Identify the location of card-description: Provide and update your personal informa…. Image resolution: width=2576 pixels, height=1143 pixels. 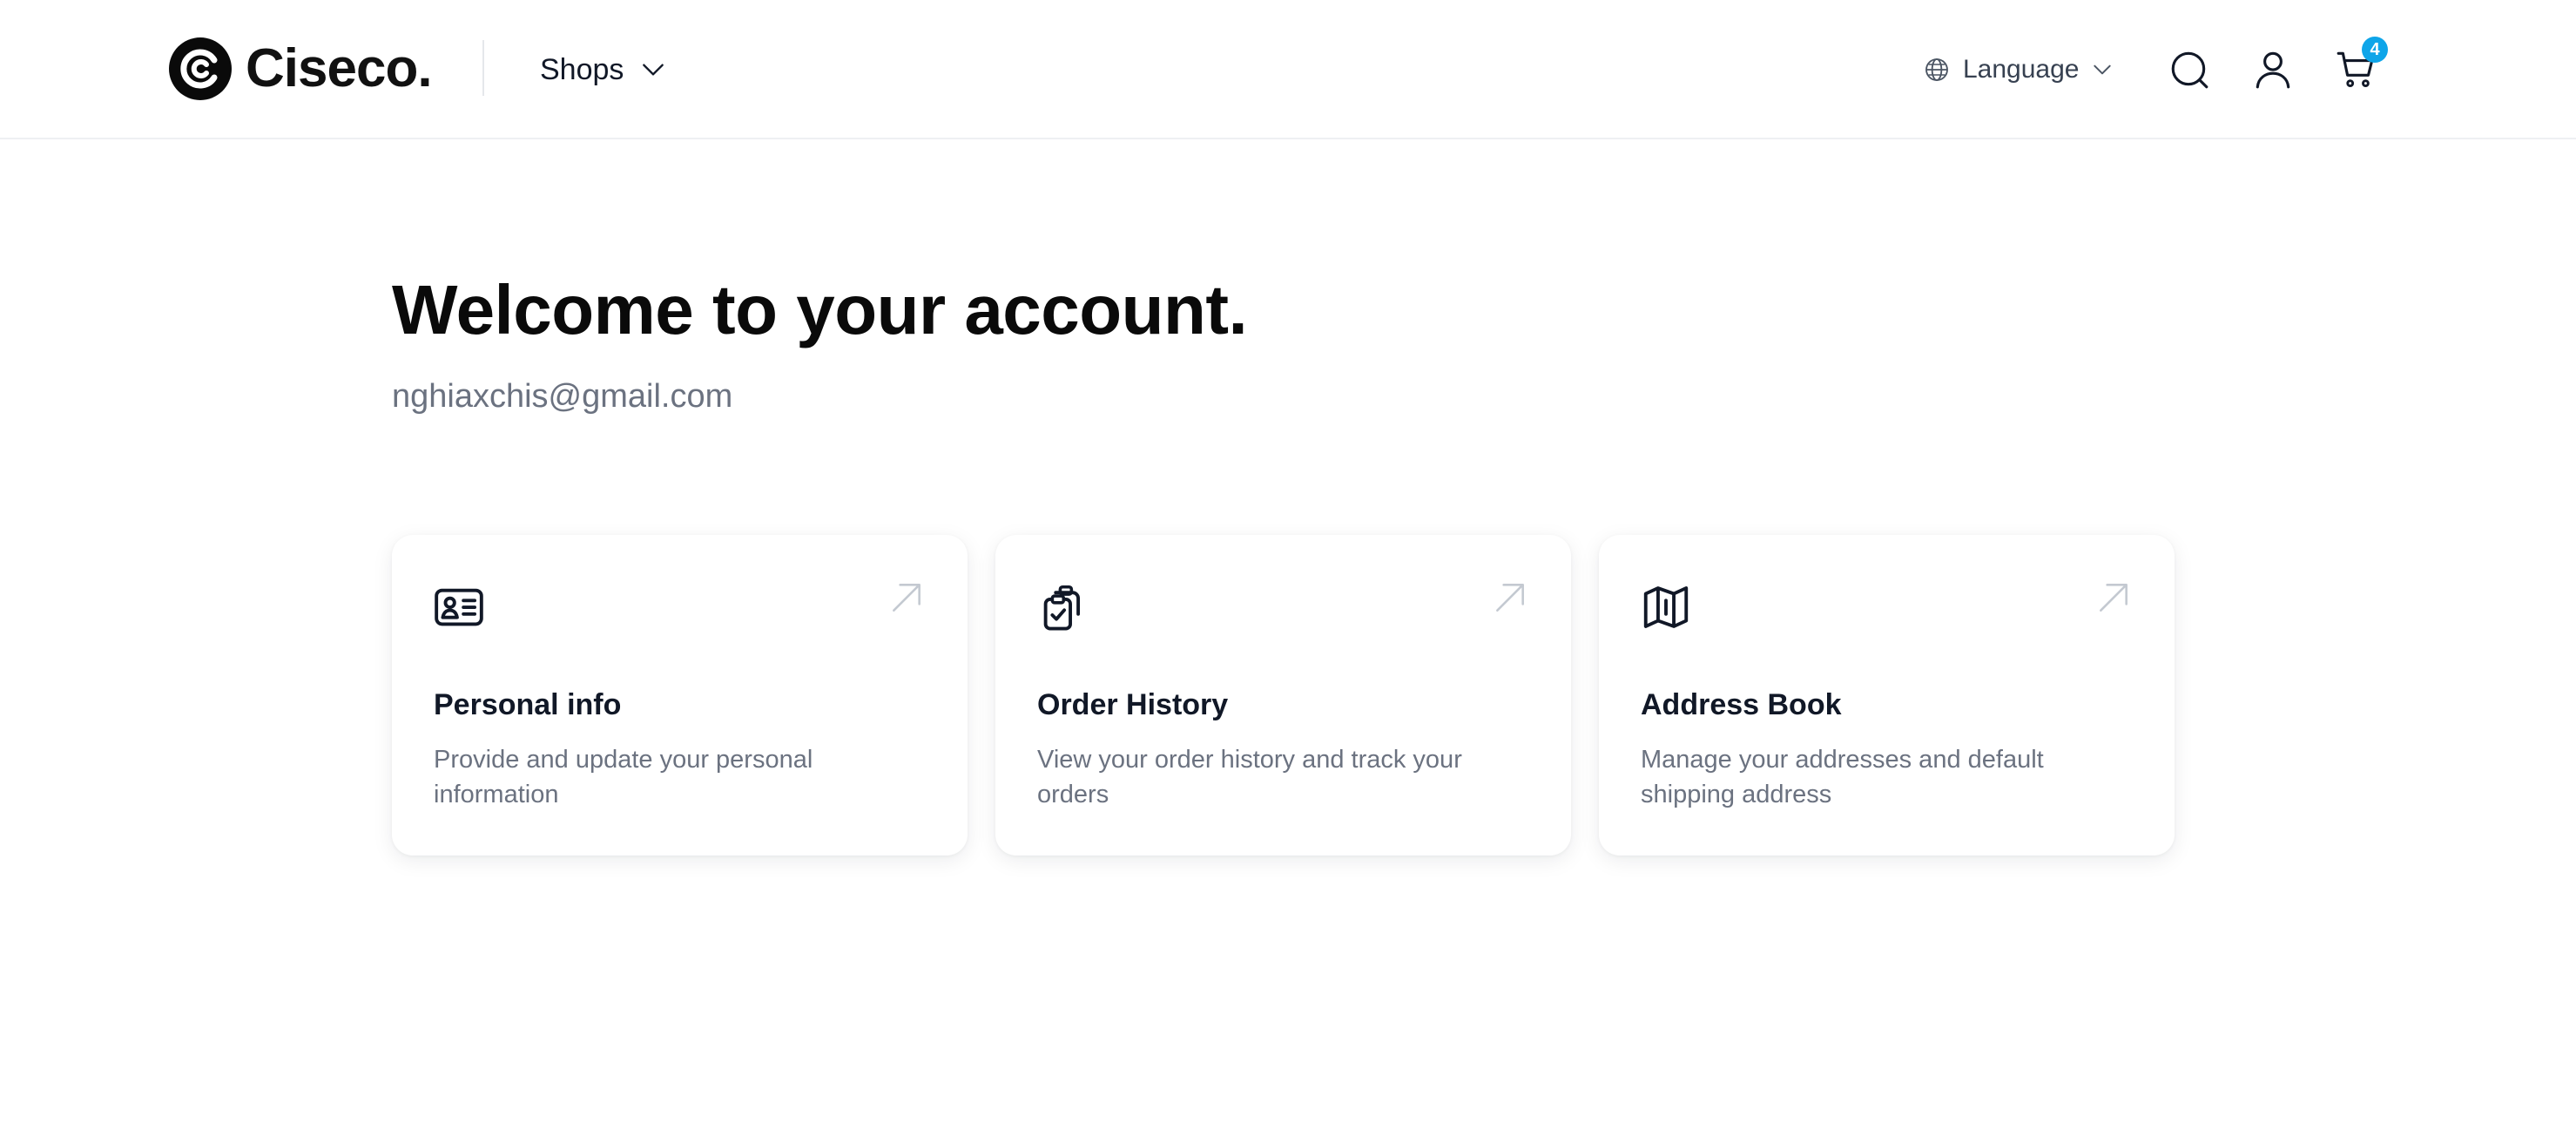
(623, 777).